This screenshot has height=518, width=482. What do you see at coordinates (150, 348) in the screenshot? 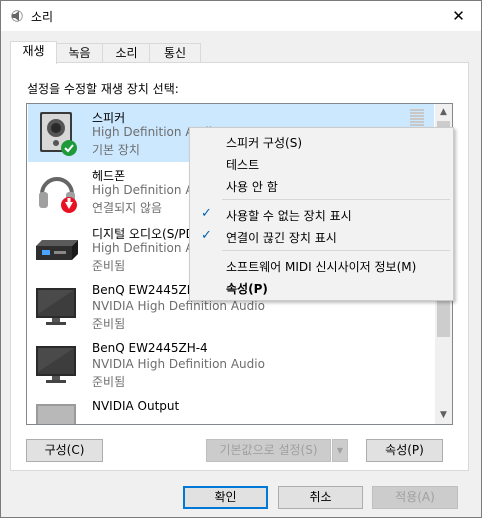
I see `device-name: BenQ EW2445ZH-4` at bounding box center [150, 348].